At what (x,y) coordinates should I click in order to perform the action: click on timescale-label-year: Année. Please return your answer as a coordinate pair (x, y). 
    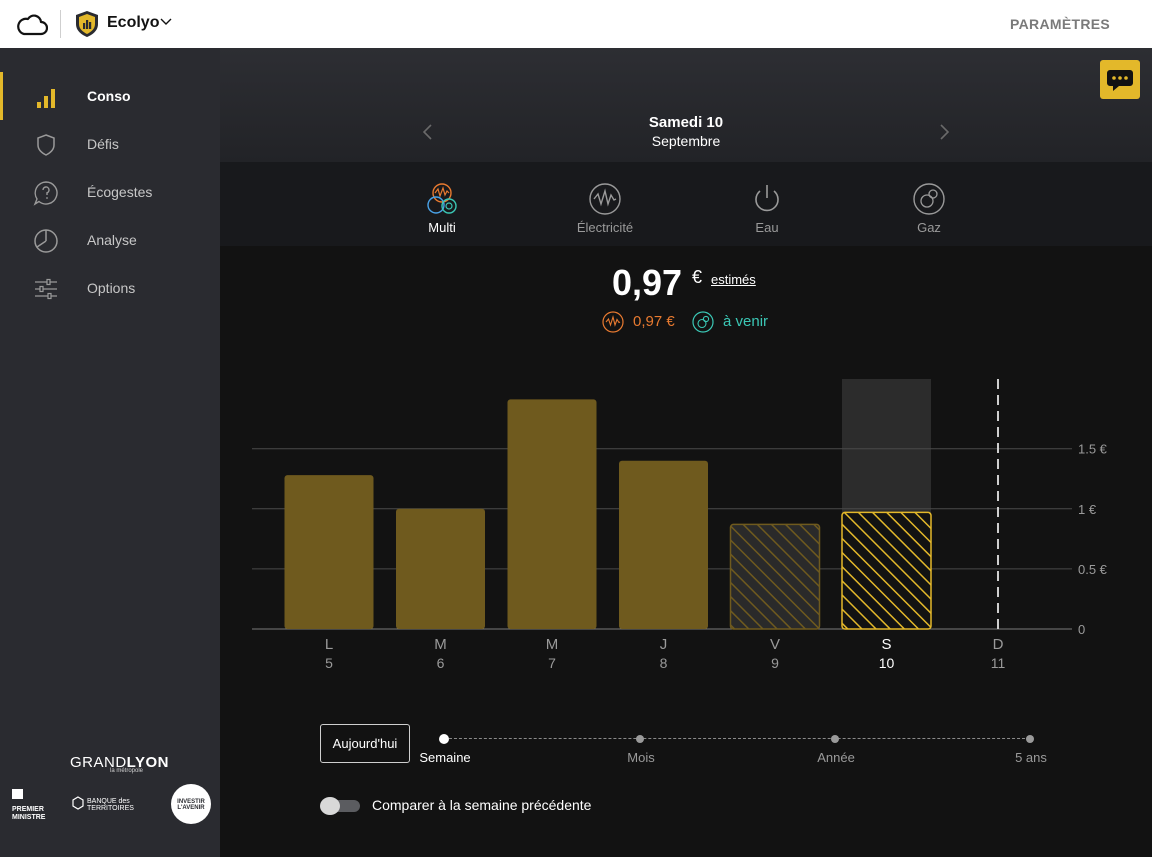
    Looking at the image, I should click on (836, 757).